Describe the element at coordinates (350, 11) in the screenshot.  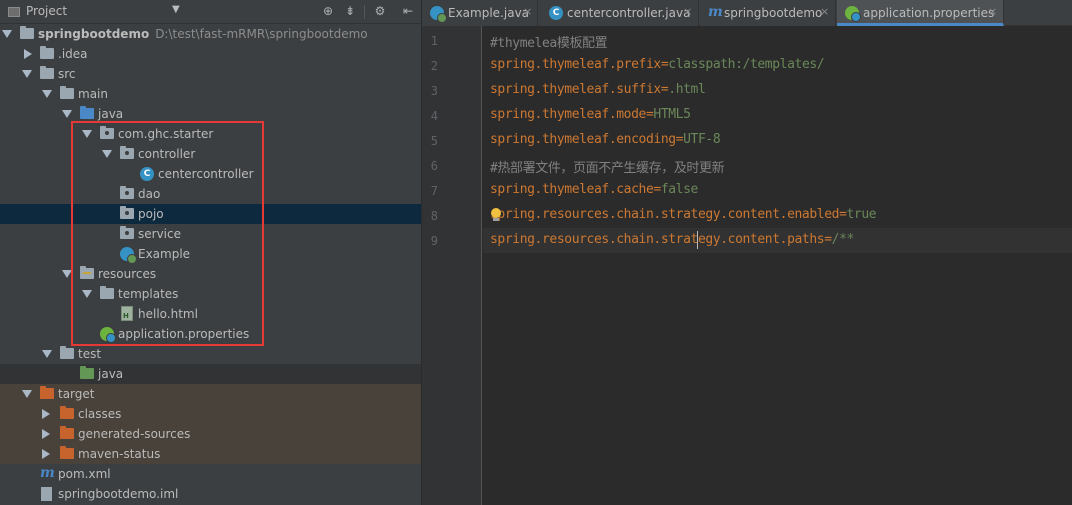
I see `collapse-all-icon: ⇟` at that location.